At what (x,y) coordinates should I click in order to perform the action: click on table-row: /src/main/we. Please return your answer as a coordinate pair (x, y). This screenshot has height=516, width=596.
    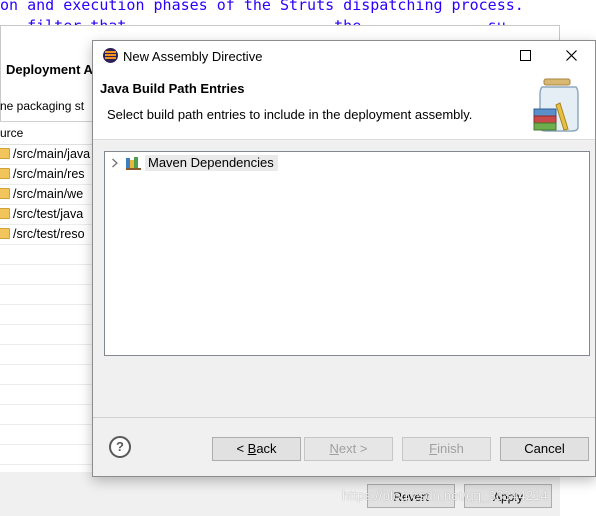
    Looking at the image, I should click on (50, 194).